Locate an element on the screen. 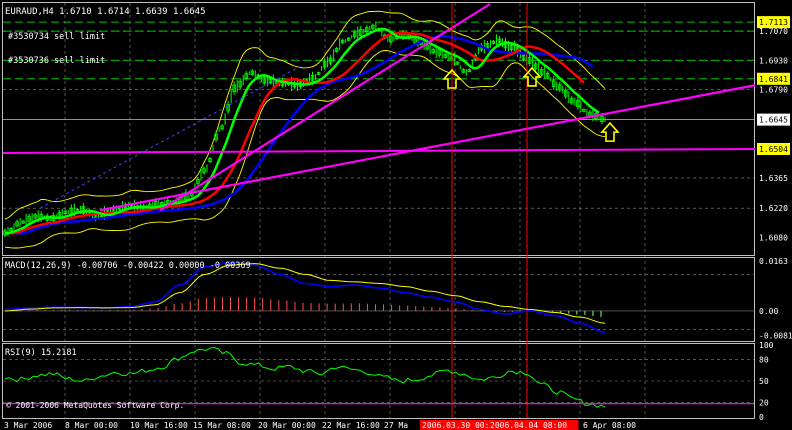 Image resolution: width=792 pixels, height=430 pixels. price-tick-label: 1.6790 is located at coordinates (773, 89).